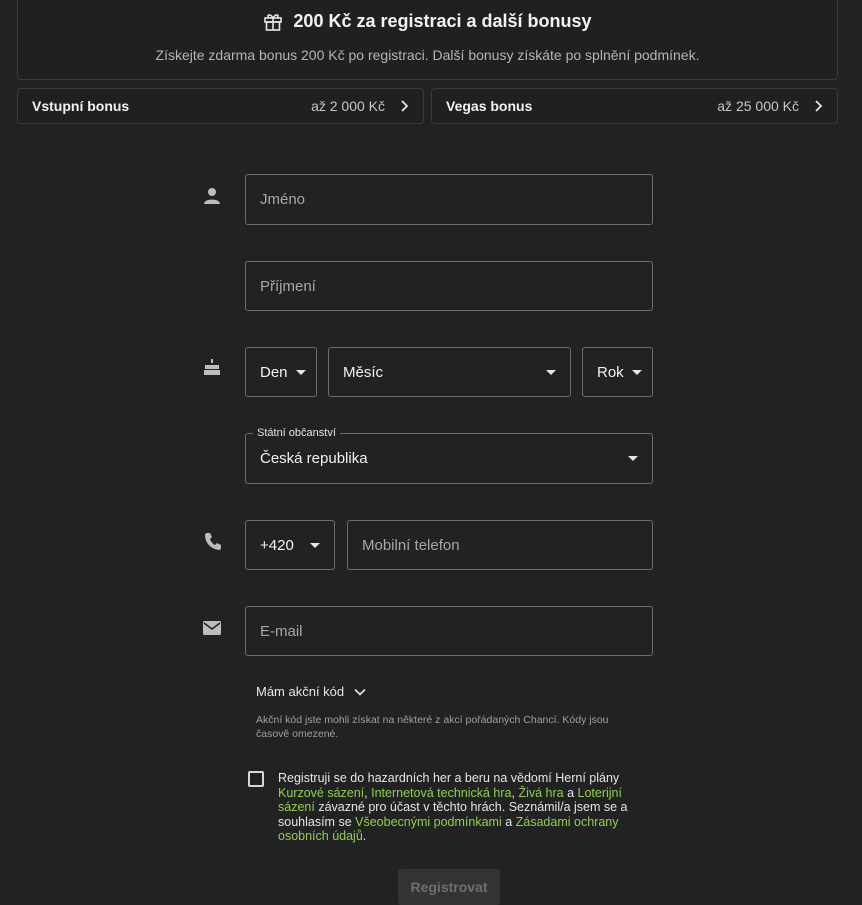  I want to click on register-button: Registrovat, so click(449, 887).